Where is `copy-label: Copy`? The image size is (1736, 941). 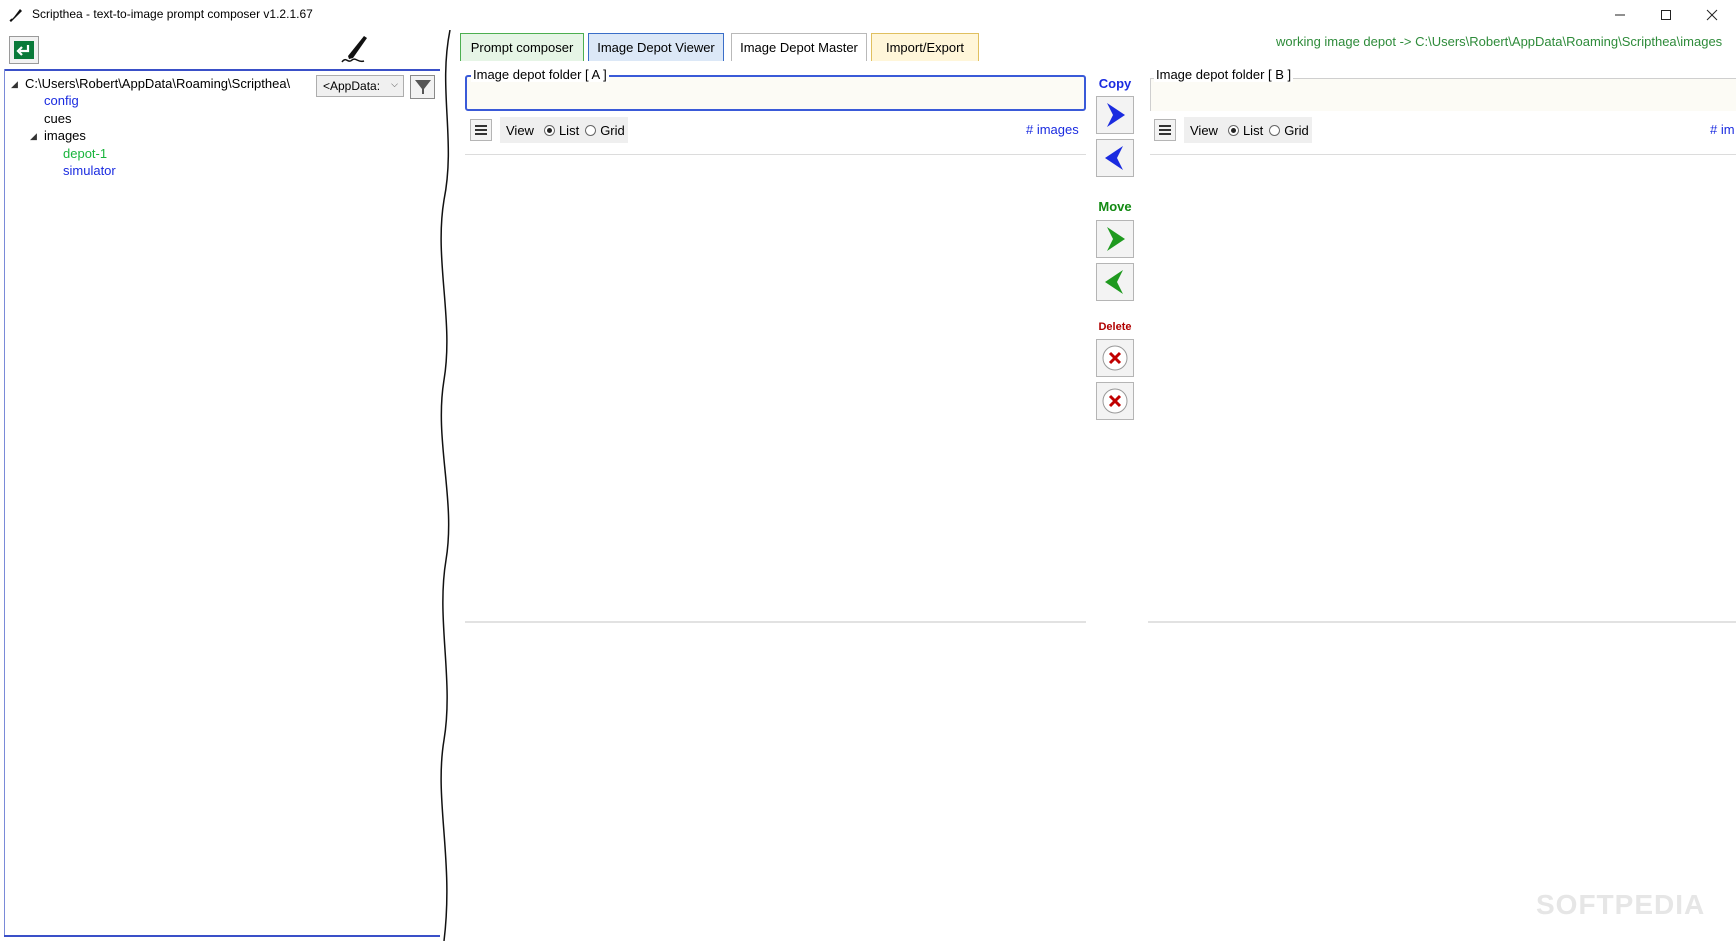 copy-label: Copy is located at coordinates (1115, 83).